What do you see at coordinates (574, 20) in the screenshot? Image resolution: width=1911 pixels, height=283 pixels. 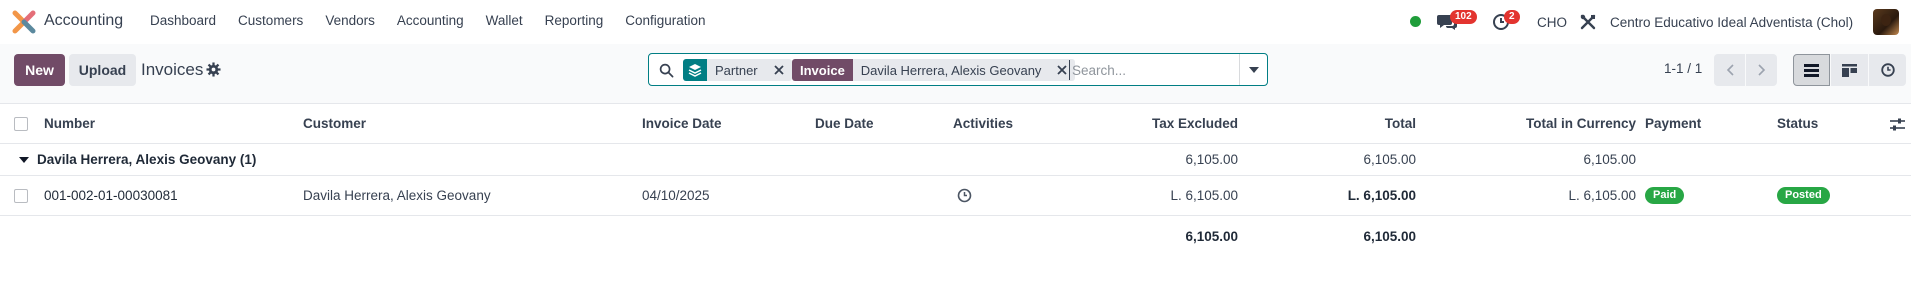 I see `menu-item-reporting: Reporting` at bounding box center [574, 20].